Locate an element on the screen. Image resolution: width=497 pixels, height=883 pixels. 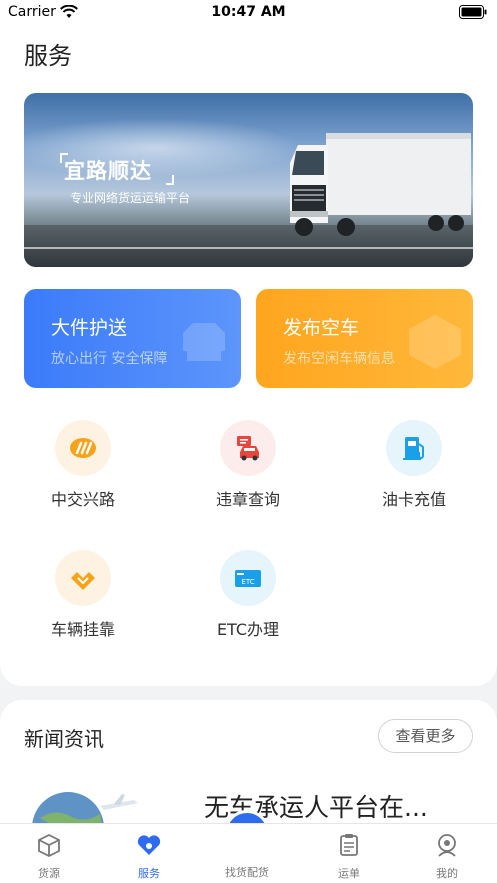
publish-subtitle: 发布空闲车辆信息 is located at coordinates (339, 359).